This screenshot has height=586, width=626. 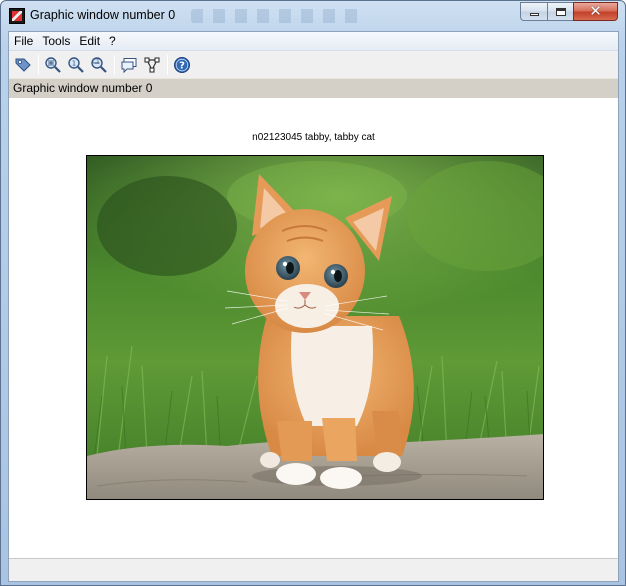 I want to click on maximize-icon, so click(x=560, y=11).